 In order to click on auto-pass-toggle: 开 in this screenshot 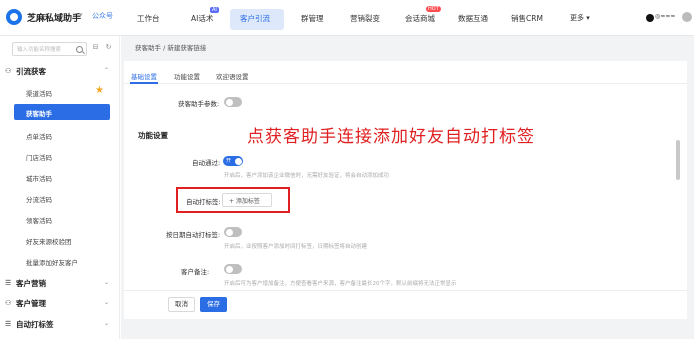, I will do `click(233, 161)`.